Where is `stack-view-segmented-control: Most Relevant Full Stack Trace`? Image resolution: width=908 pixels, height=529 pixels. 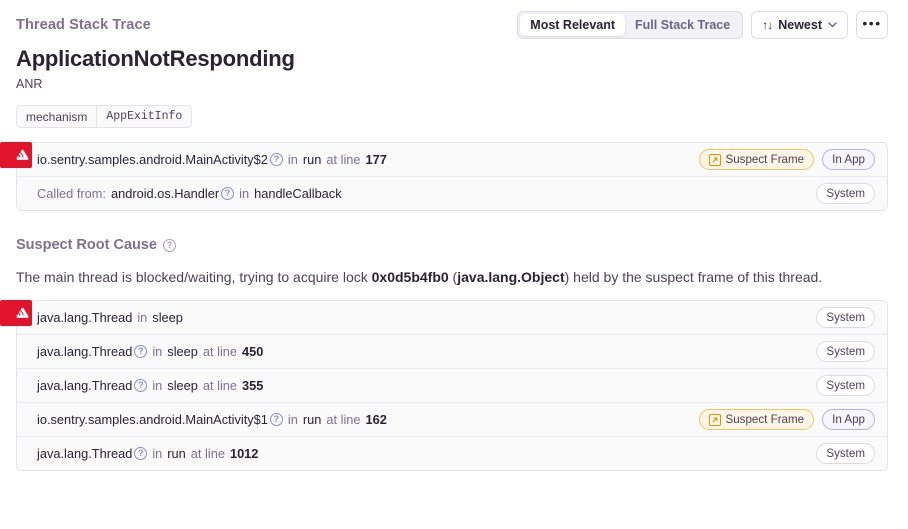 stack-view-segmented-control: Most Relevant Full Stack Trace is located at coordinates (630, 25).